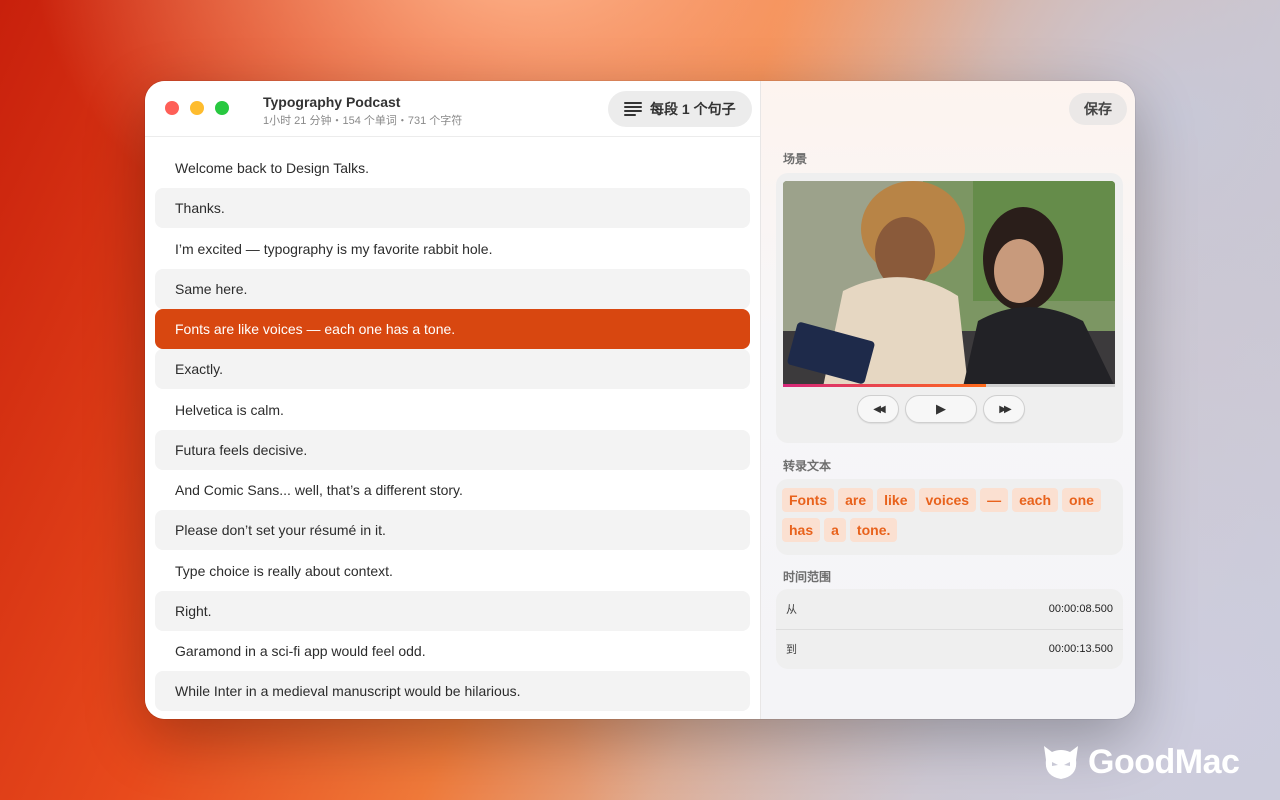 This screenshot has width=1280, height=800. I want to click on sentence-text: Futura feels decisive., so click(241, 449).